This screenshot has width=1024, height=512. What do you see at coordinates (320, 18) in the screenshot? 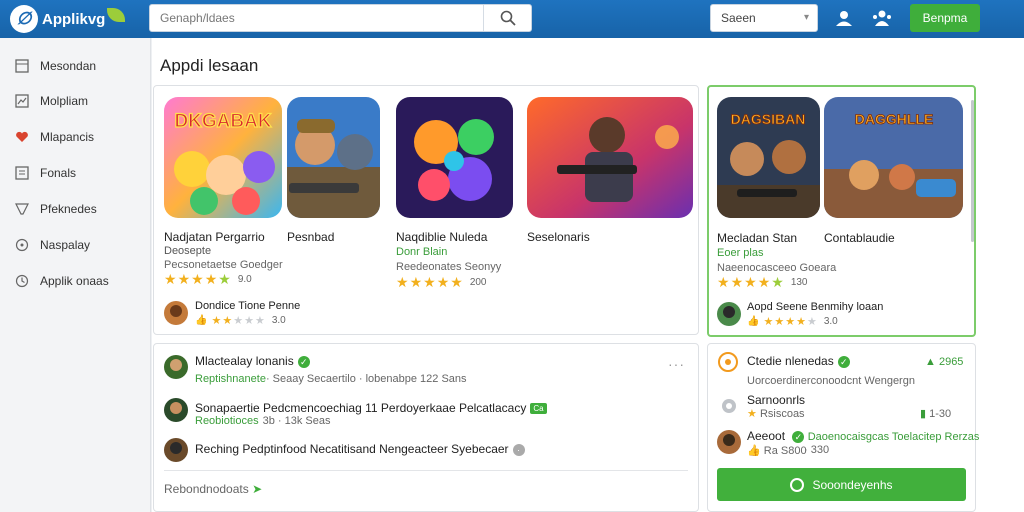
I see `search-input` at bounding box center [320, 18].